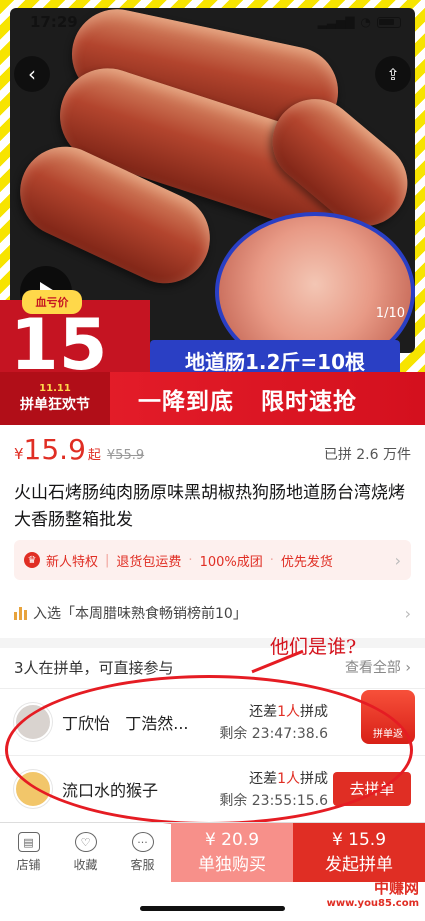 This screenshot has height=921, width=425. What do you see at coordinates (142, 865) in the screenshot?
I see `tab-label: 客服` at bounding box center [142, 865].